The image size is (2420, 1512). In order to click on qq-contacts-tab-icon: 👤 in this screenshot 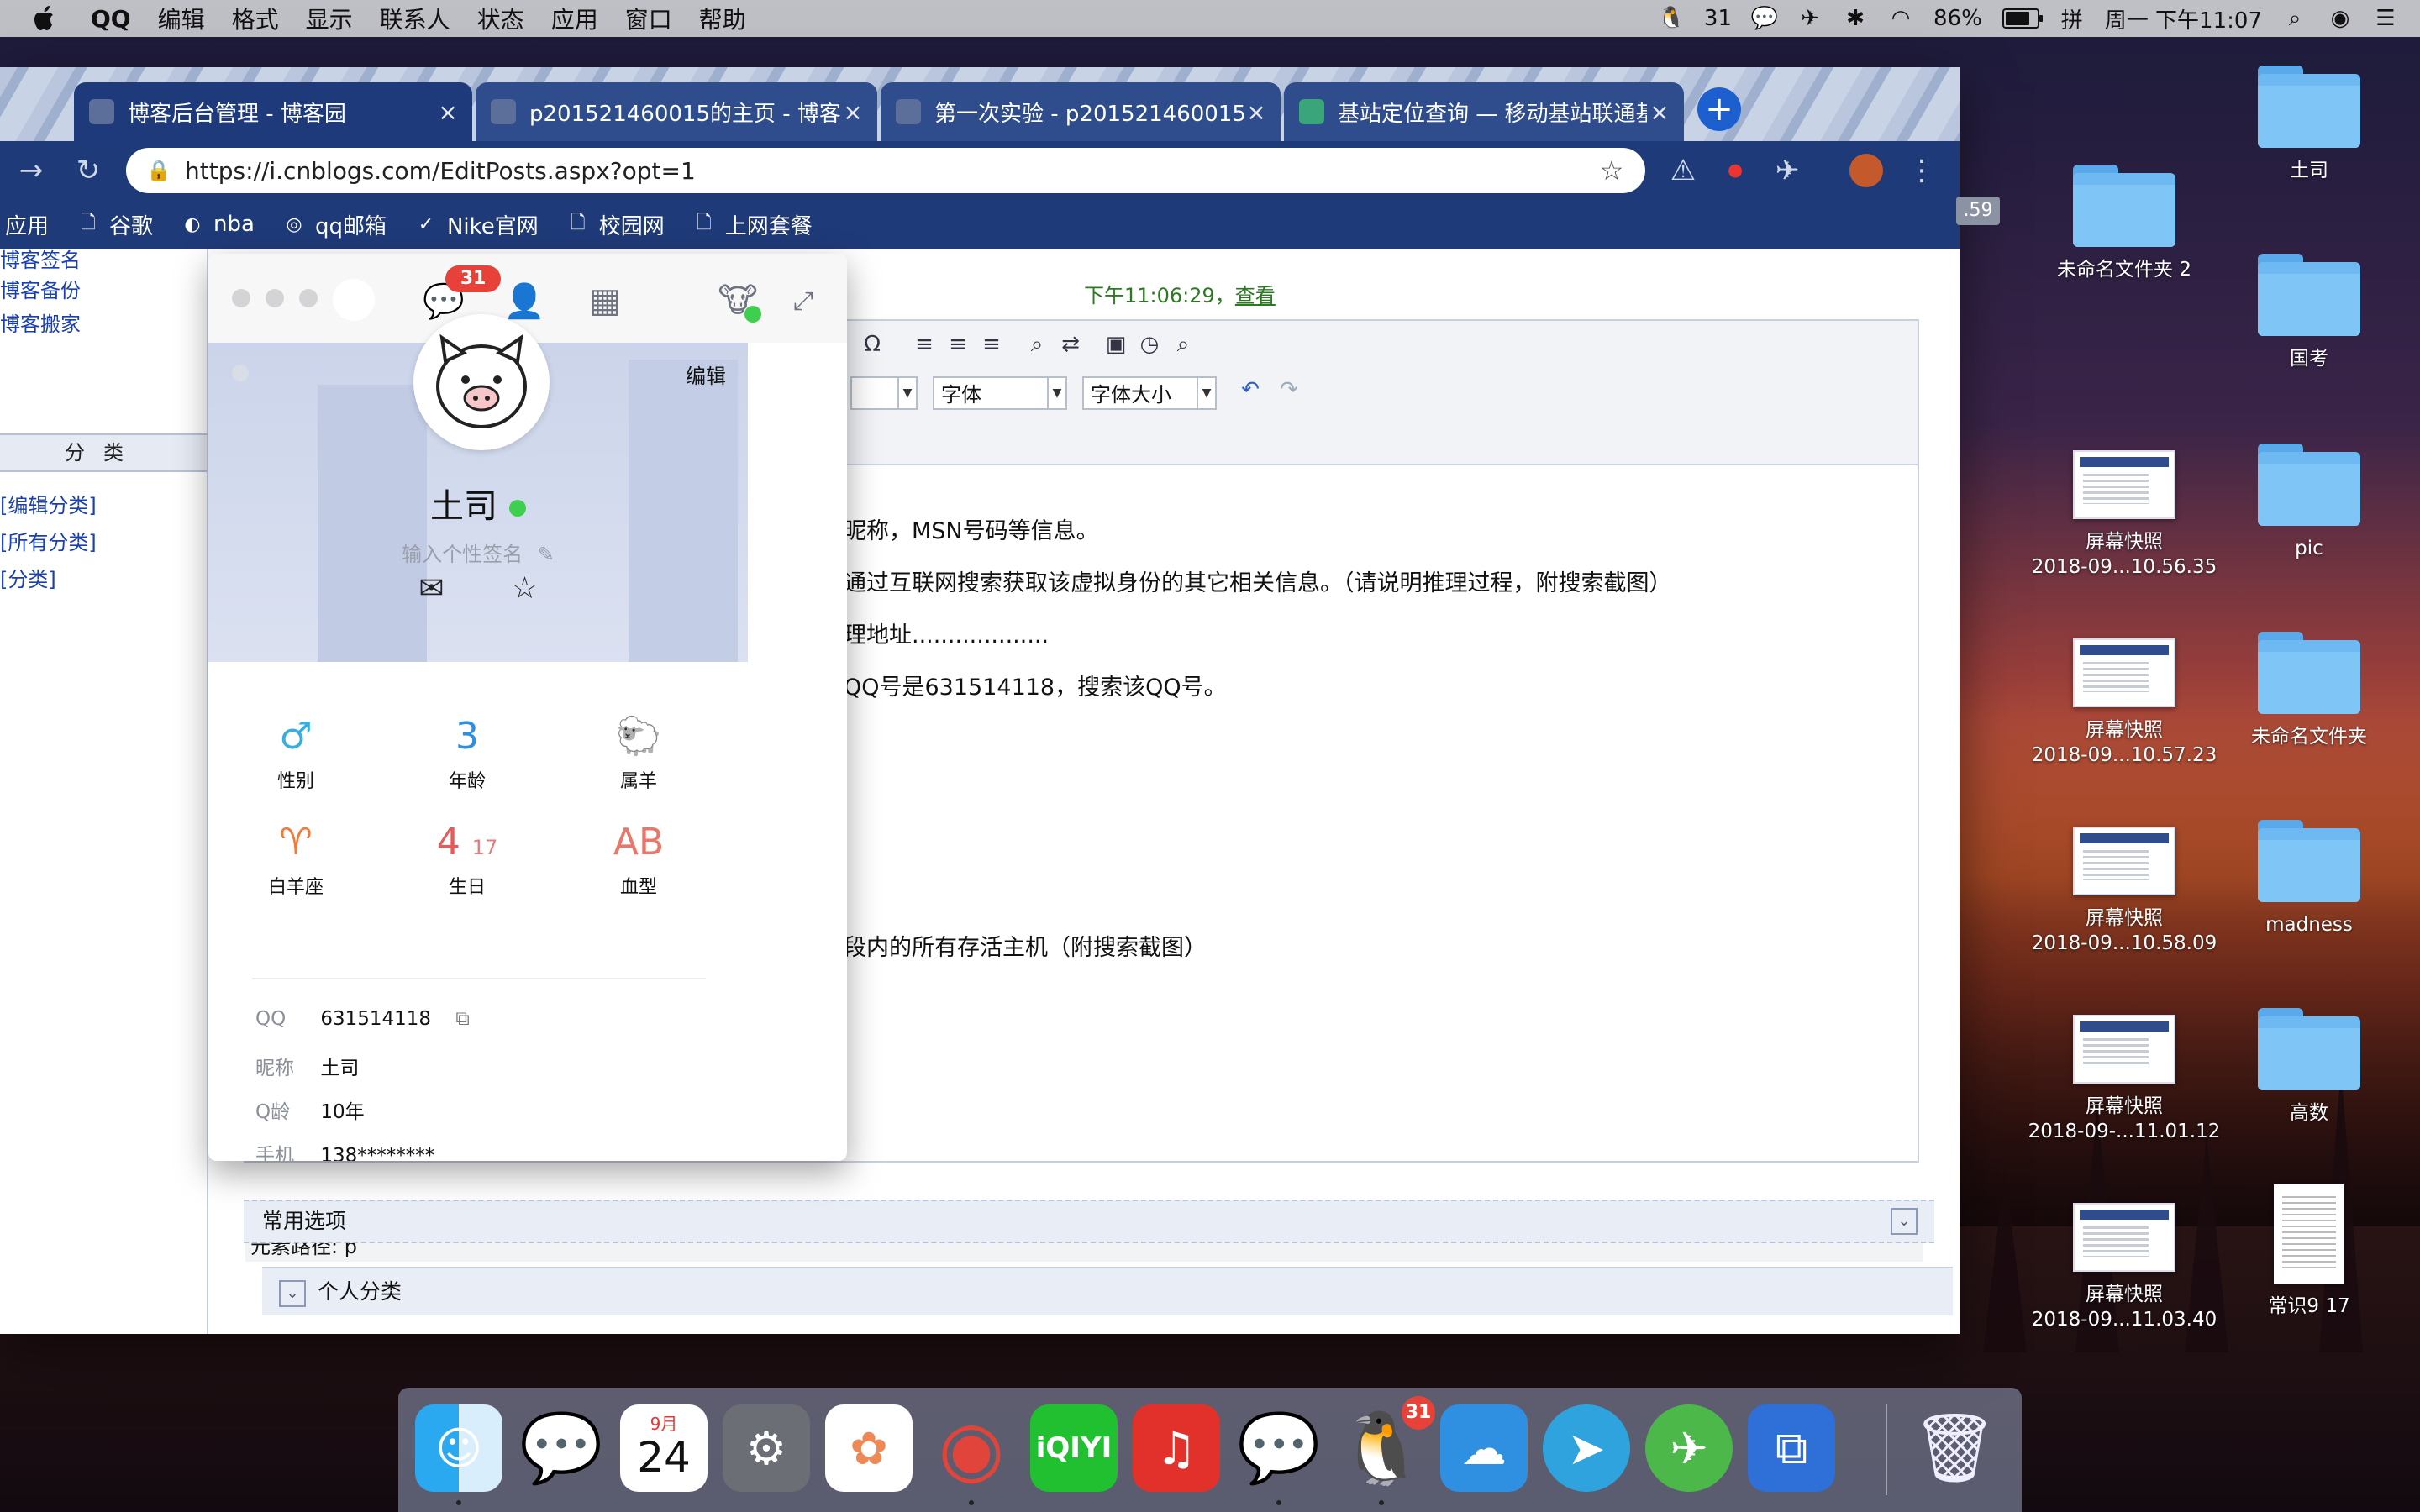, I will do `click(524, 300)`.